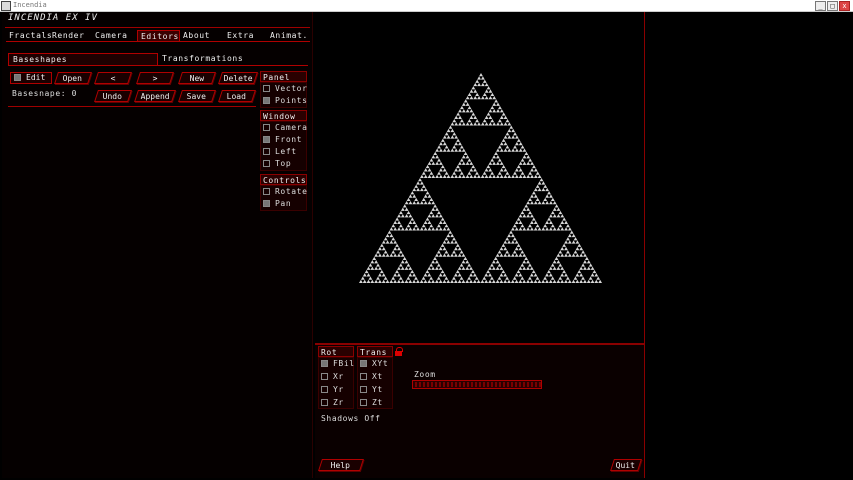 The image size is (853, 480). Describe the element at coordinates (155, 78) in the screenshot. I see `next-button: >` at that location.